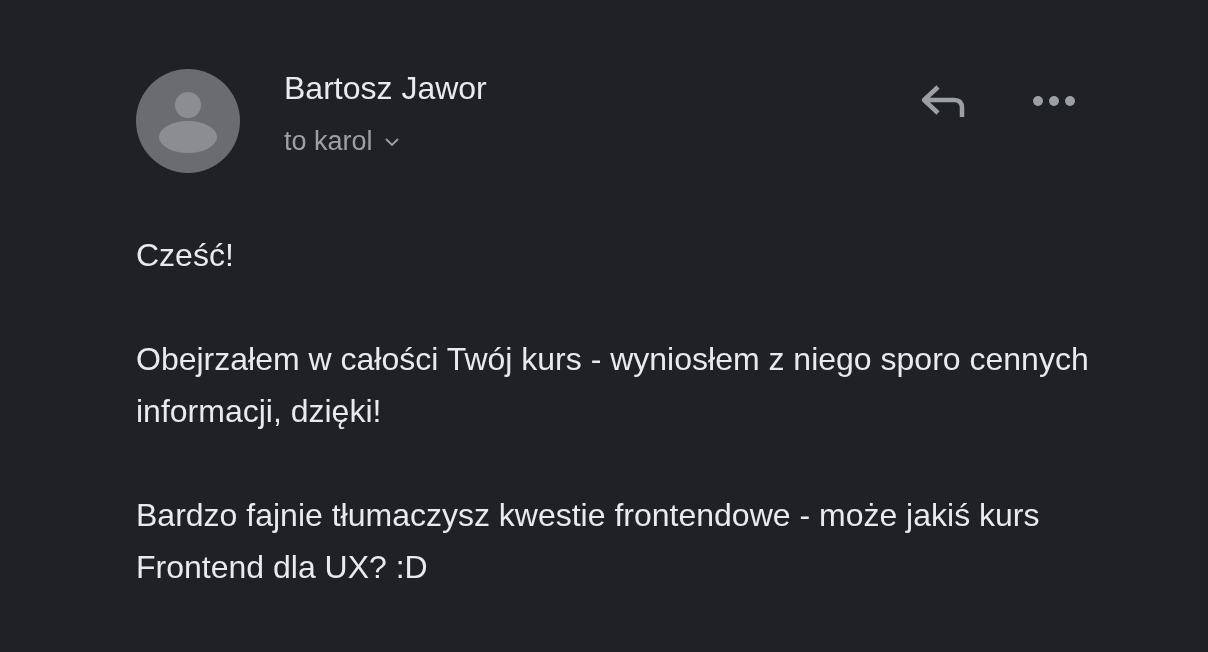 Image resolution: width=1208 pixels, height=652 pixels. Describe the element at coordinates (188, 121) in the screenshot. I see `avatar-icon` at that location.